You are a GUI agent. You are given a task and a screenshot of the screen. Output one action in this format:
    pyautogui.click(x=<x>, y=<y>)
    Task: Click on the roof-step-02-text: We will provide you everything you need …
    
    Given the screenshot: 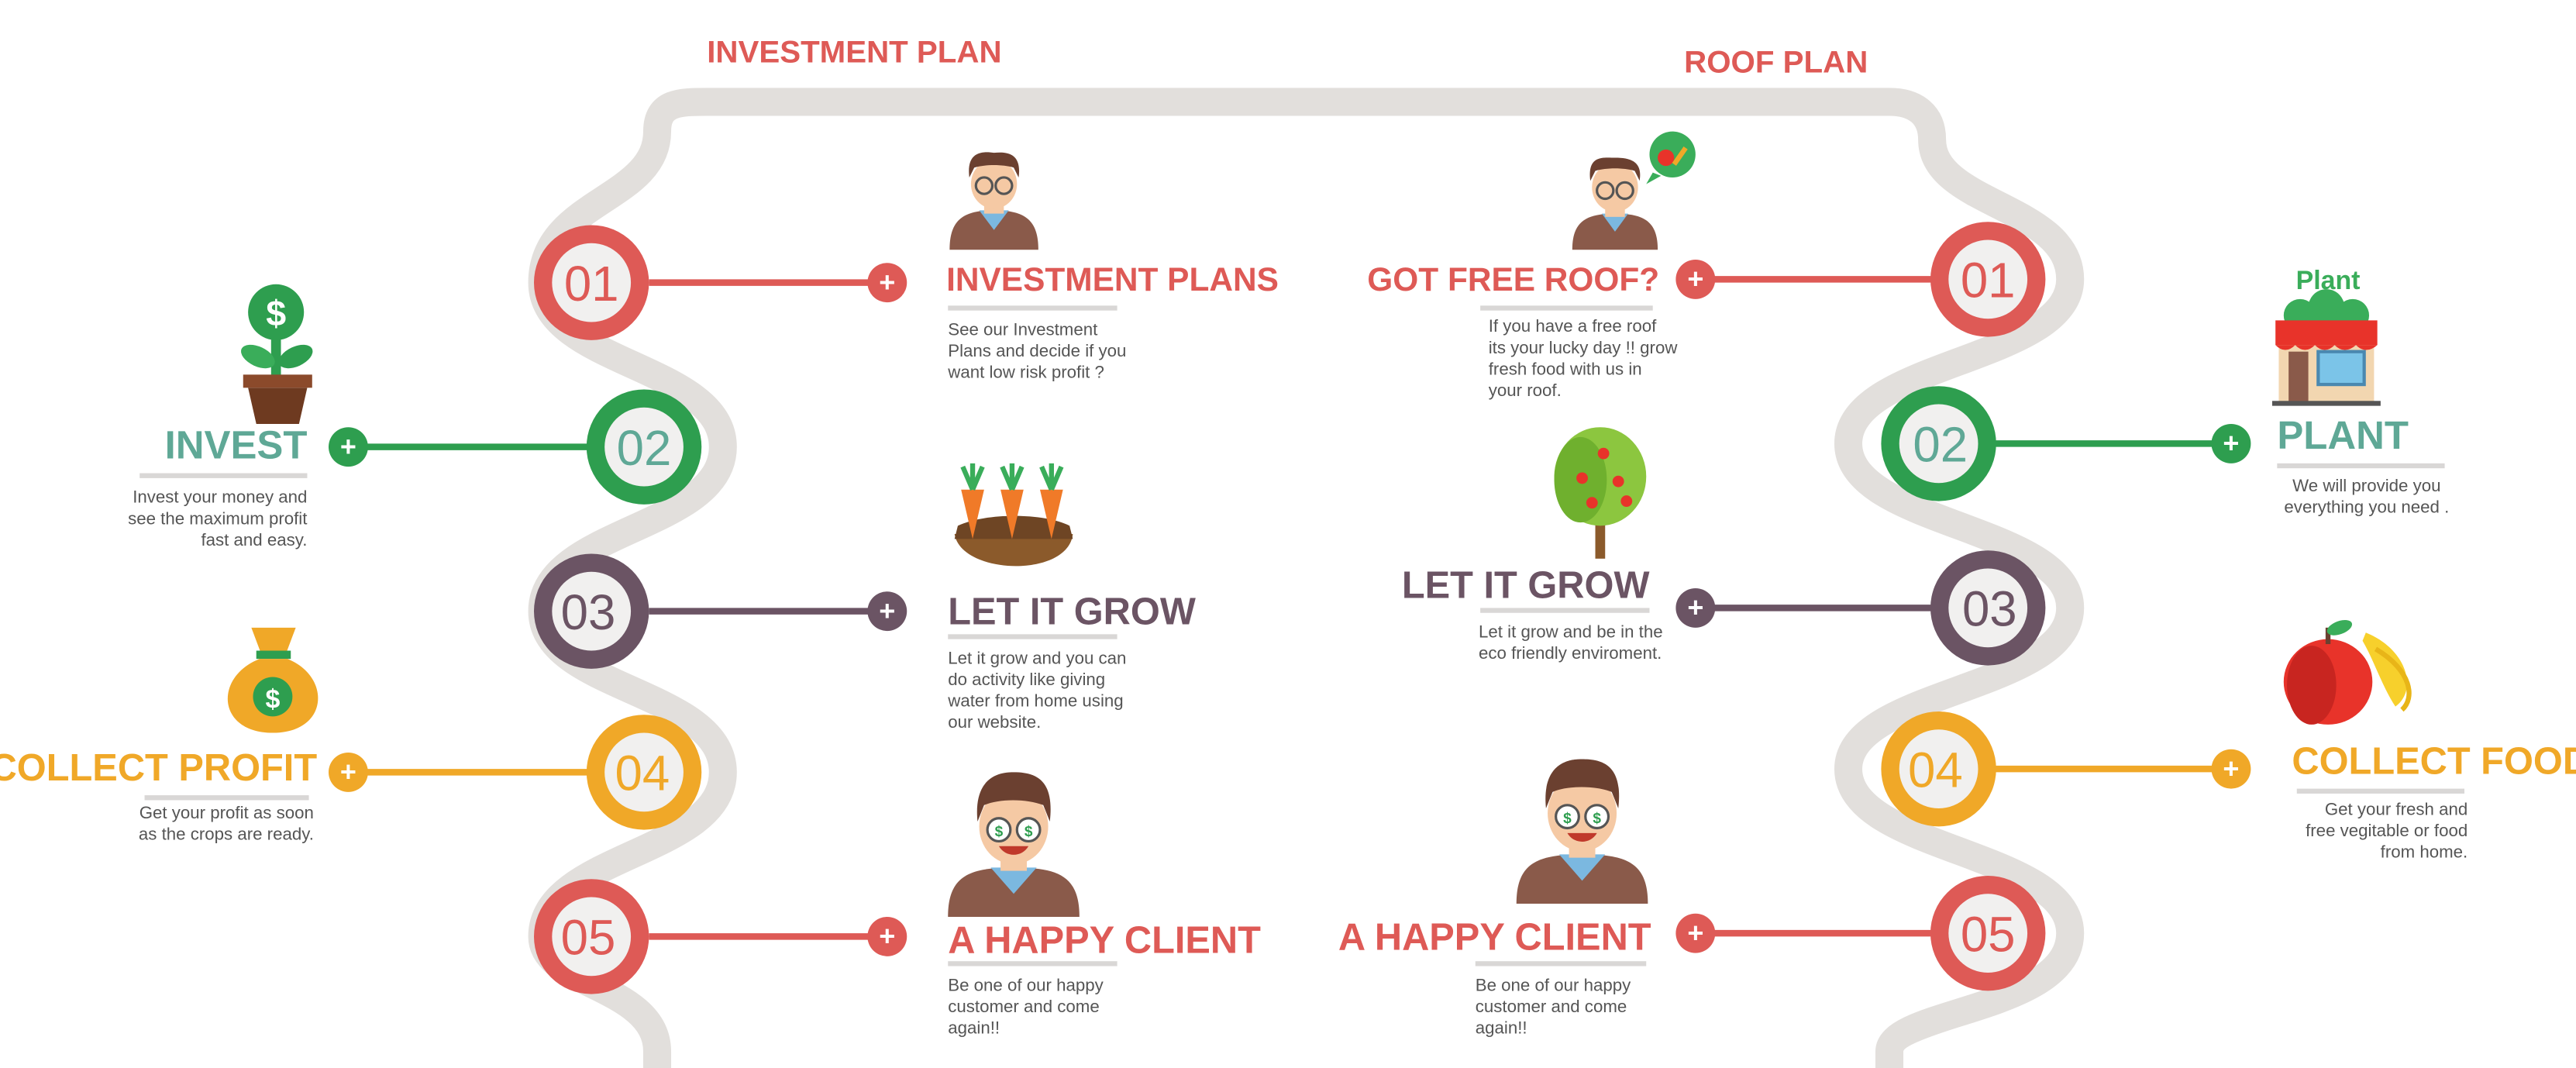 What is the action you would take?
    pyautogui.click(x=2367, y=497)
    